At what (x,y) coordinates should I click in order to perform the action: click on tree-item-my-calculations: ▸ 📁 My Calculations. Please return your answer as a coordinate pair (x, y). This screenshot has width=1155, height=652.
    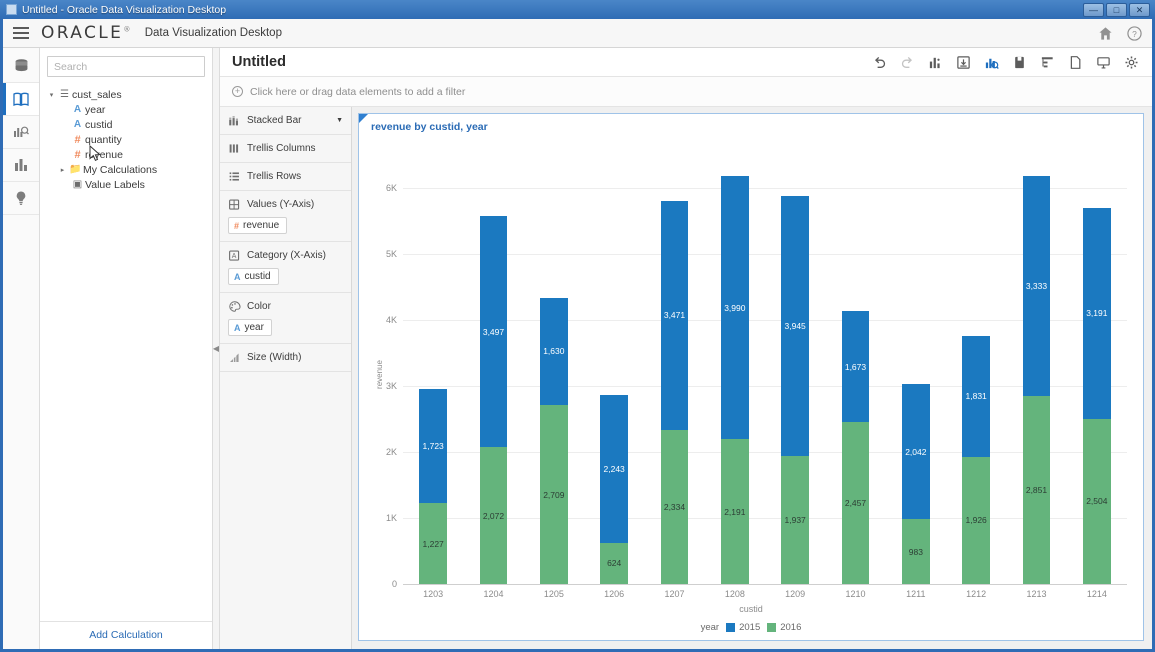
    Looking at the image, I should click on (129, 169).